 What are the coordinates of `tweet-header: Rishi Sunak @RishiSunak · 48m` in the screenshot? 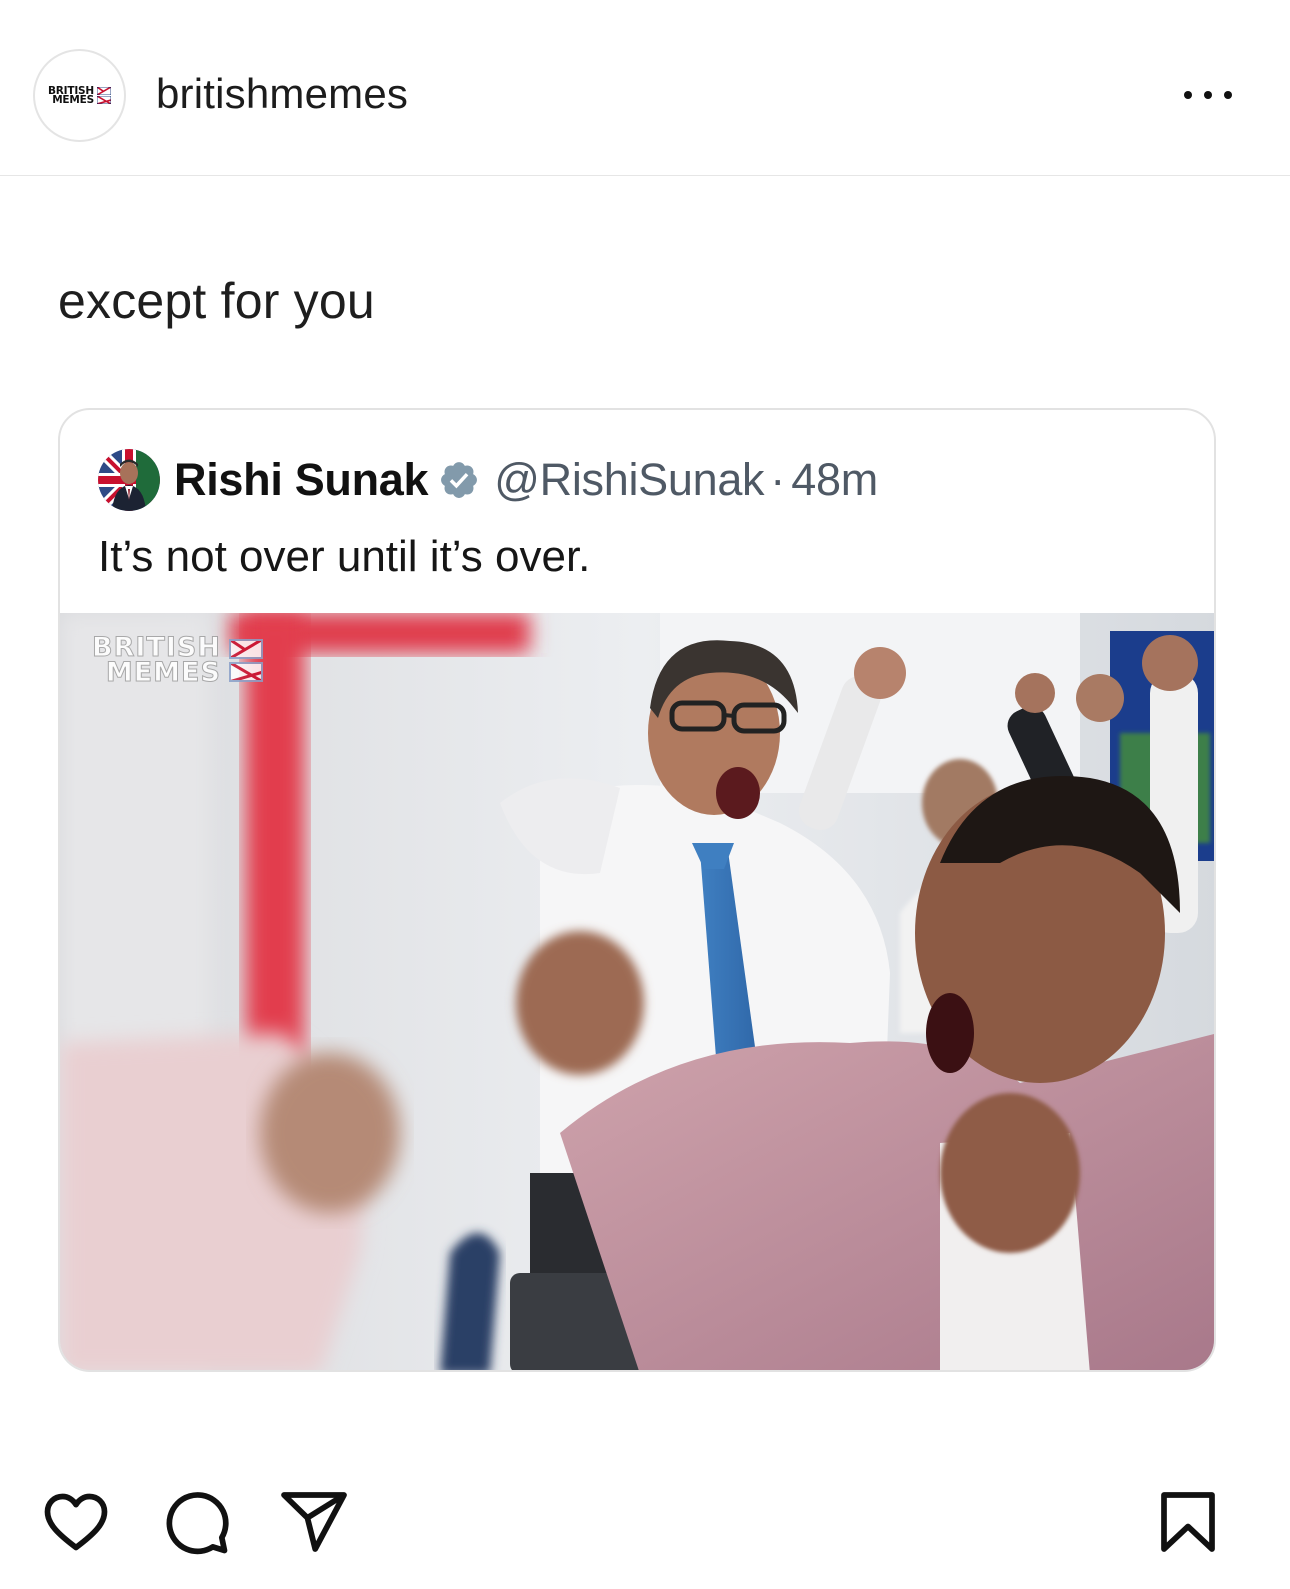 It's located at (488, 480).